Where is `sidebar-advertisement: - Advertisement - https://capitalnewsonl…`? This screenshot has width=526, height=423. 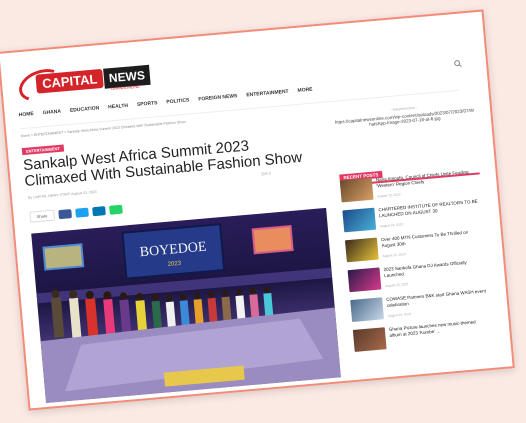 sidebar-advertisement: - Advertisement - https://capitalnewsonl… is located at coordinates (405, 129).